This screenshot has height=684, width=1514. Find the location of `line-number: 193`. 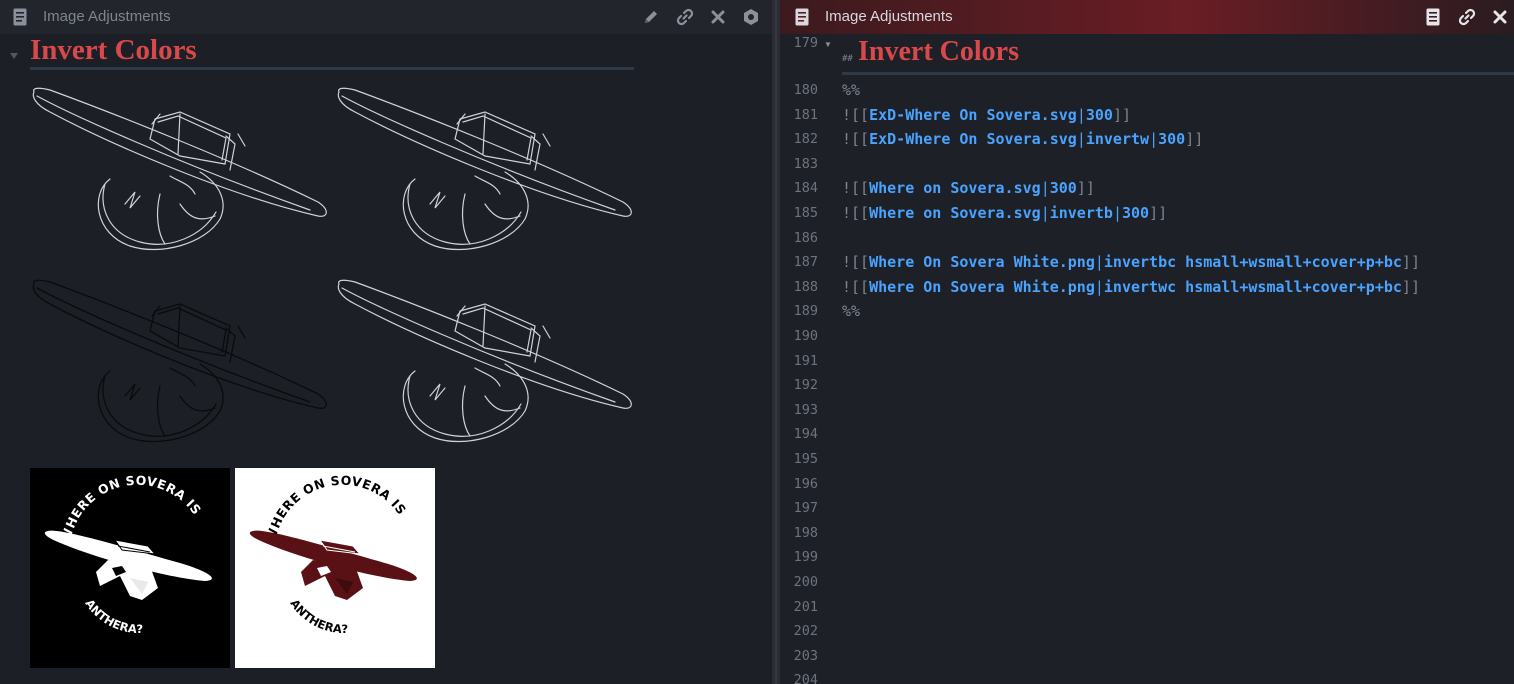

line-number: 193 is located at coordinates (805, 410).